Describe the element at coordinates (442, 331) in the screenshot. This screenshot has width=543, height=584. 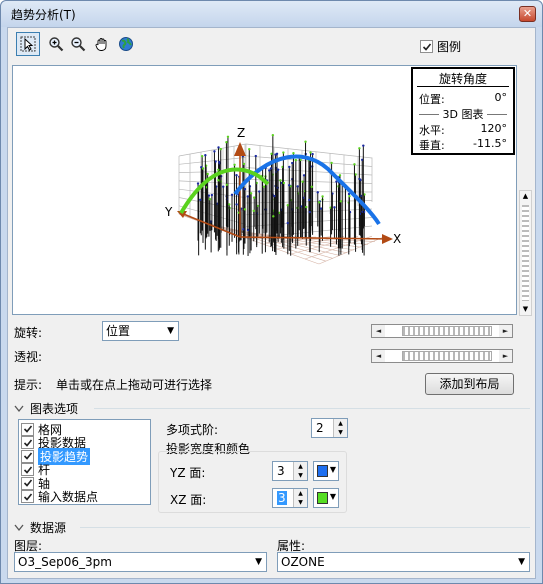
I see `rotation-slider: ◄ ►` at that location.